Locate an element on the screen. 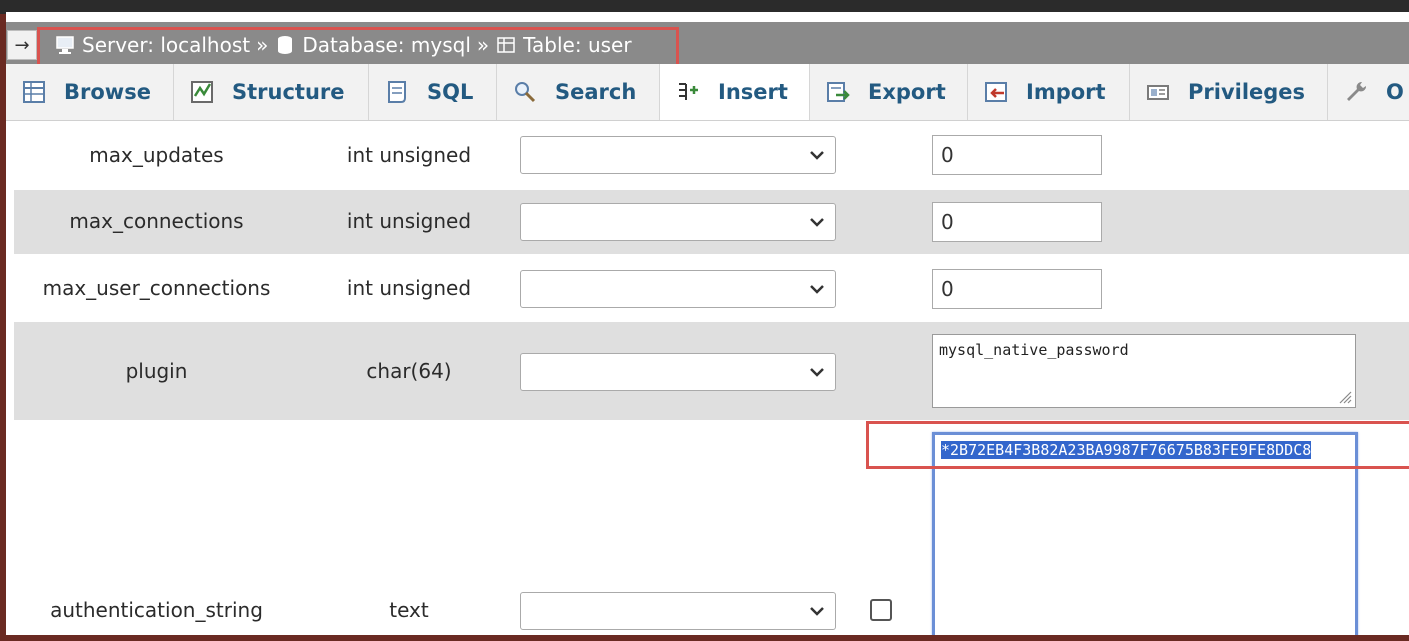  tab-sql: SQL is located at coordinates (433, 92).